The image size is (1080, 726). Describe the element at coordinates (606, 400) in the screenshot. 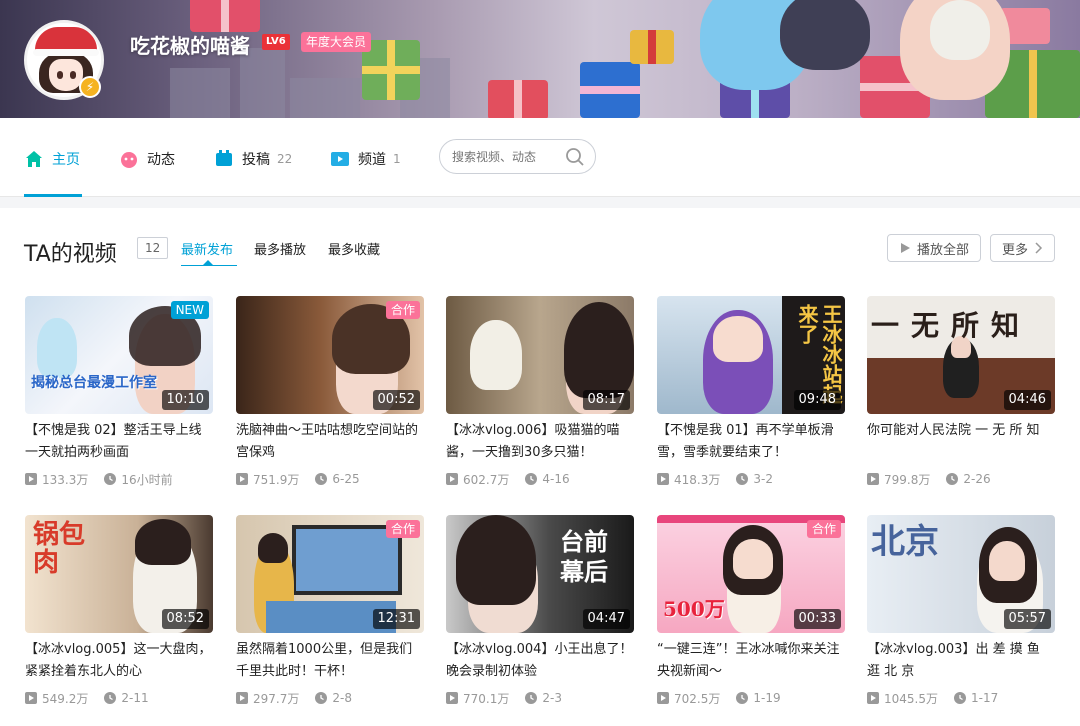

I see `video-duration: 08:17` at that location.